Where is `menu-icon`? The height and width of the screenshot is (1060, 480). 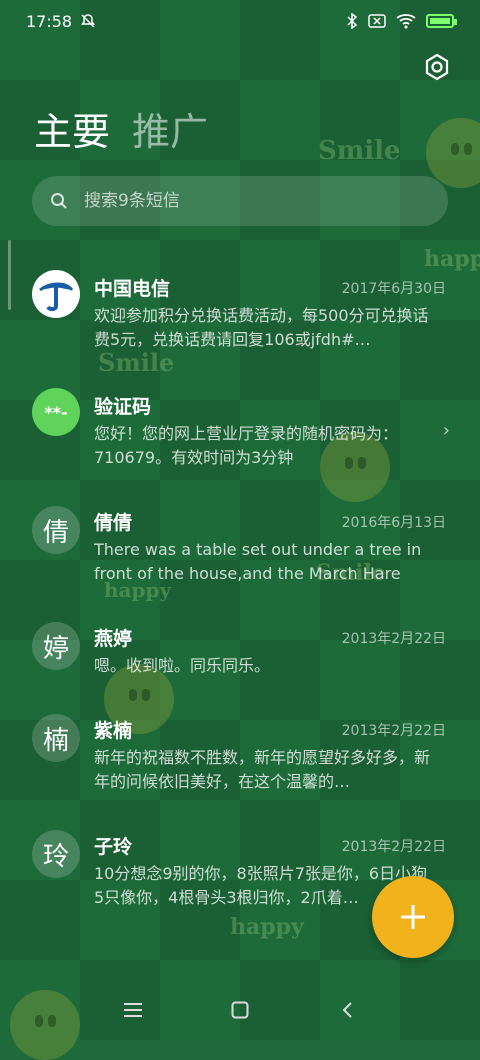
menu-icon is located at coordinates (133, 1010).